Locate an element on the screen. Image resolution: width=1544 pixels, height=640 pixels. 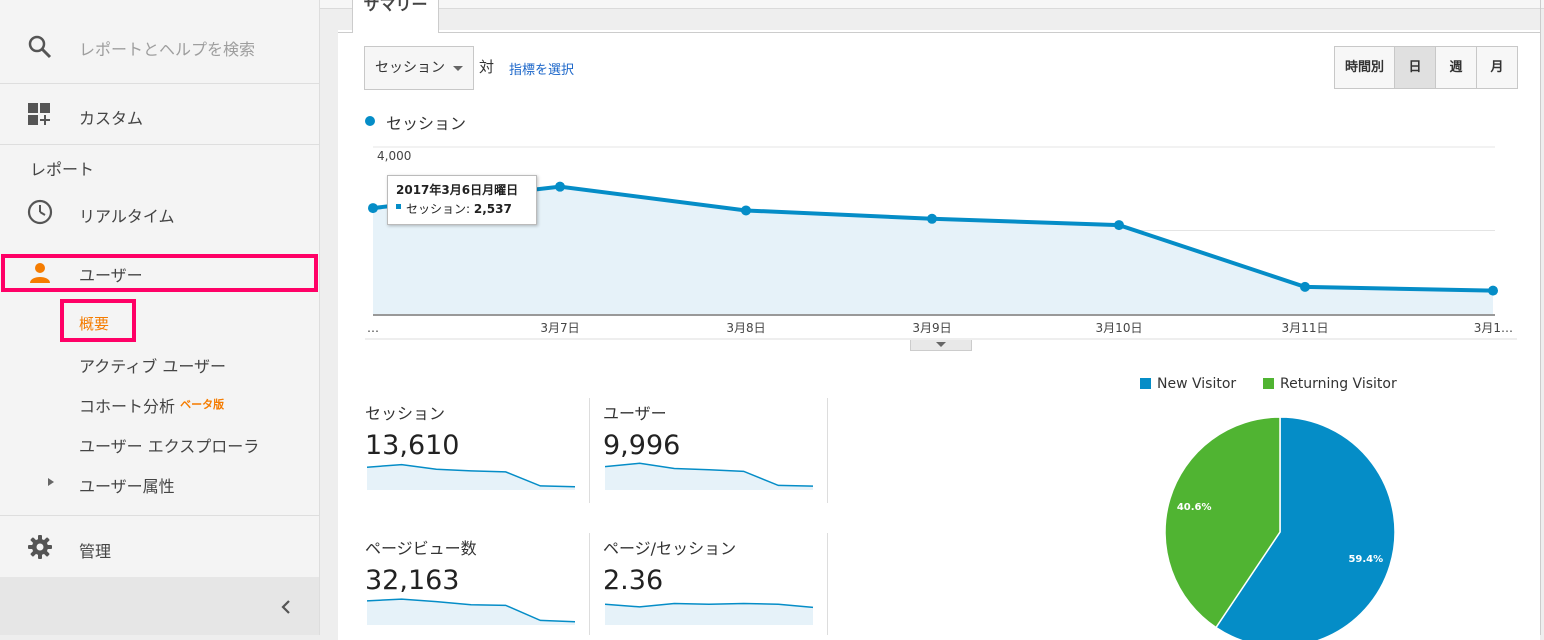
search-icon is located at coordinates (40, 47).